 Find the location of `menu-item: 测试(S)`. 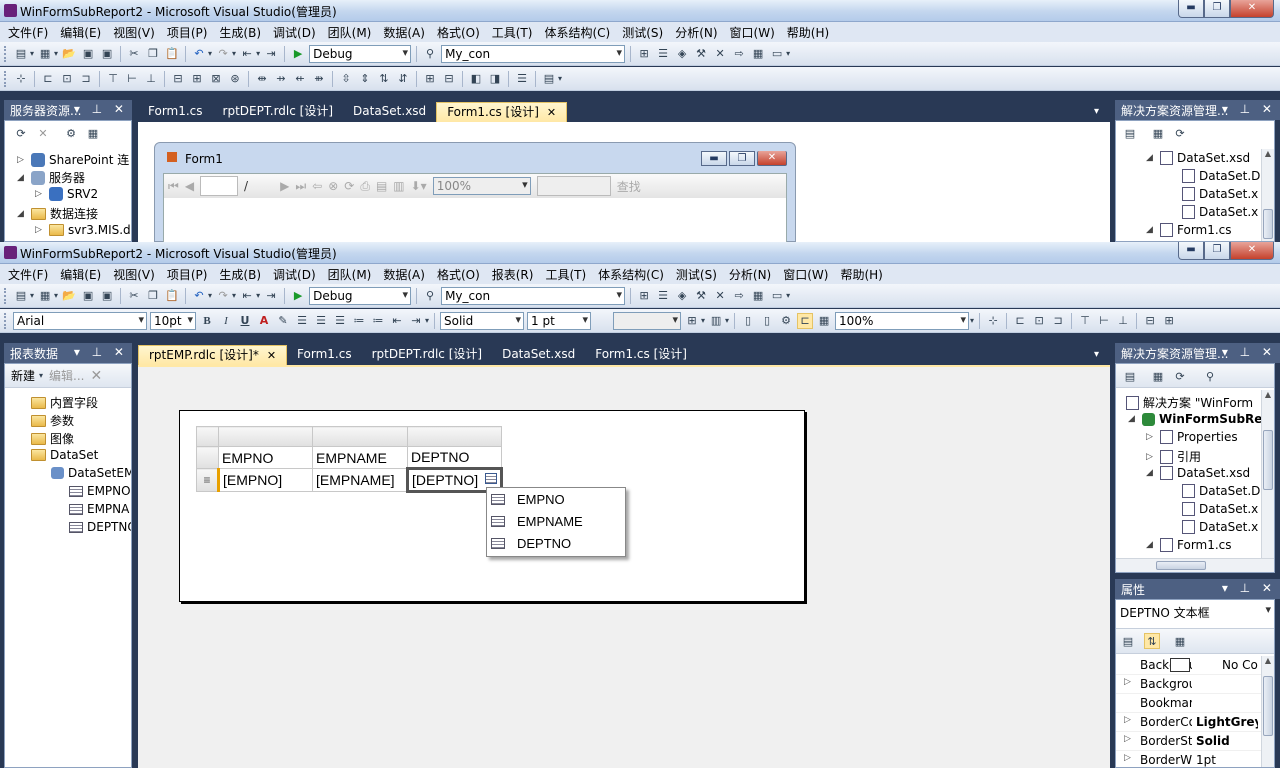

menu-item: 测试(S) is located at coordinates (696, 274).